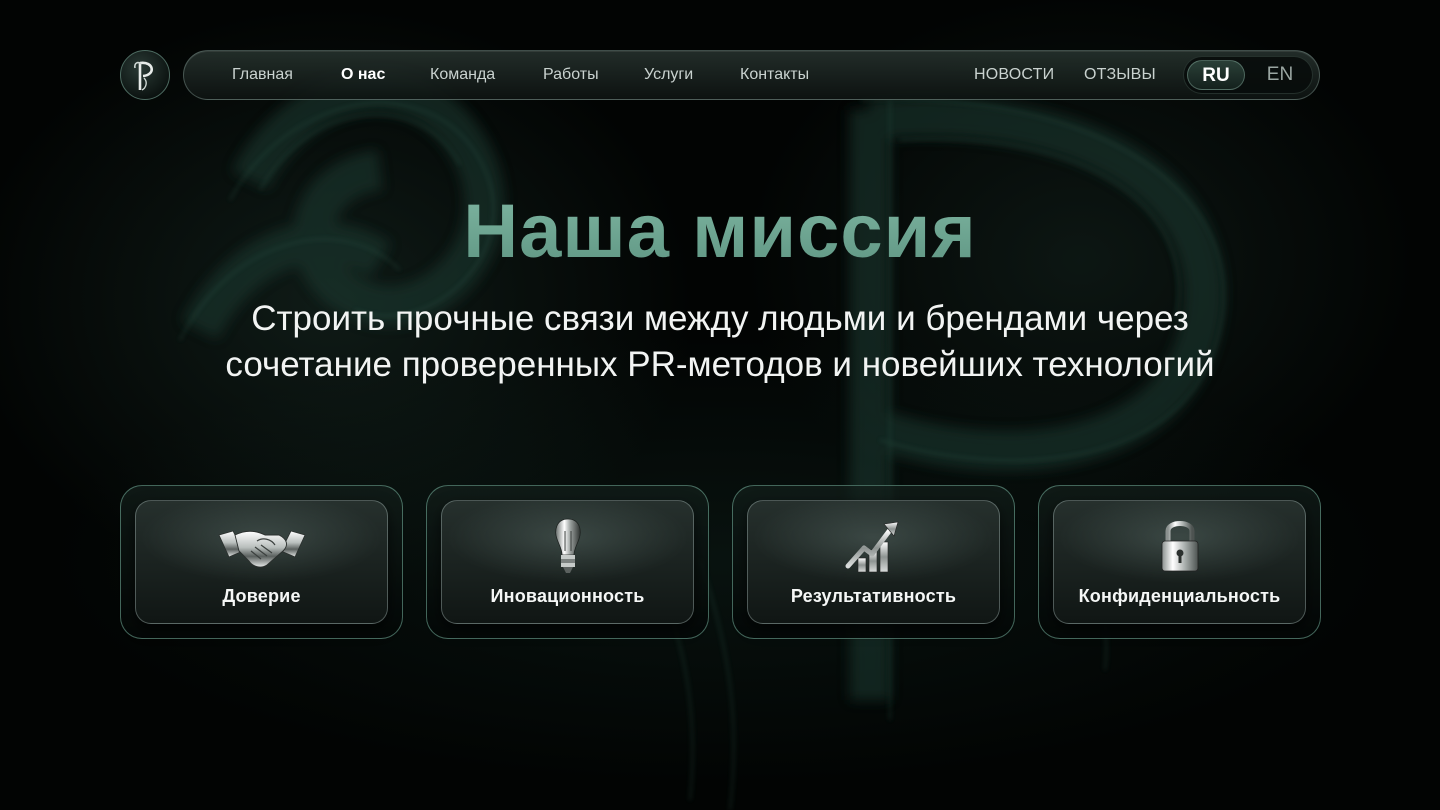  I want to click on language-en-button: EN, so click(1280, 75).